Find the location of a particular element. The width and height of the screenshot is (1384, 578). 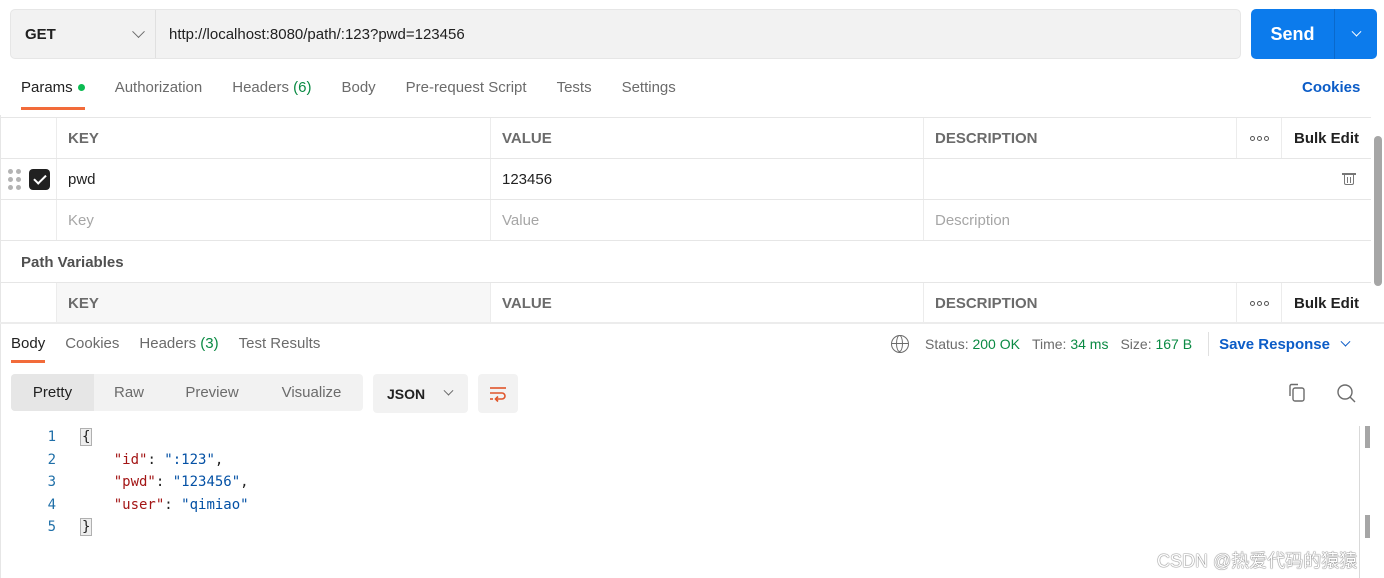

path-variables-table: KEY VALUE DESCRIPTION Bulk Edit is located at coordinates (685, 303).